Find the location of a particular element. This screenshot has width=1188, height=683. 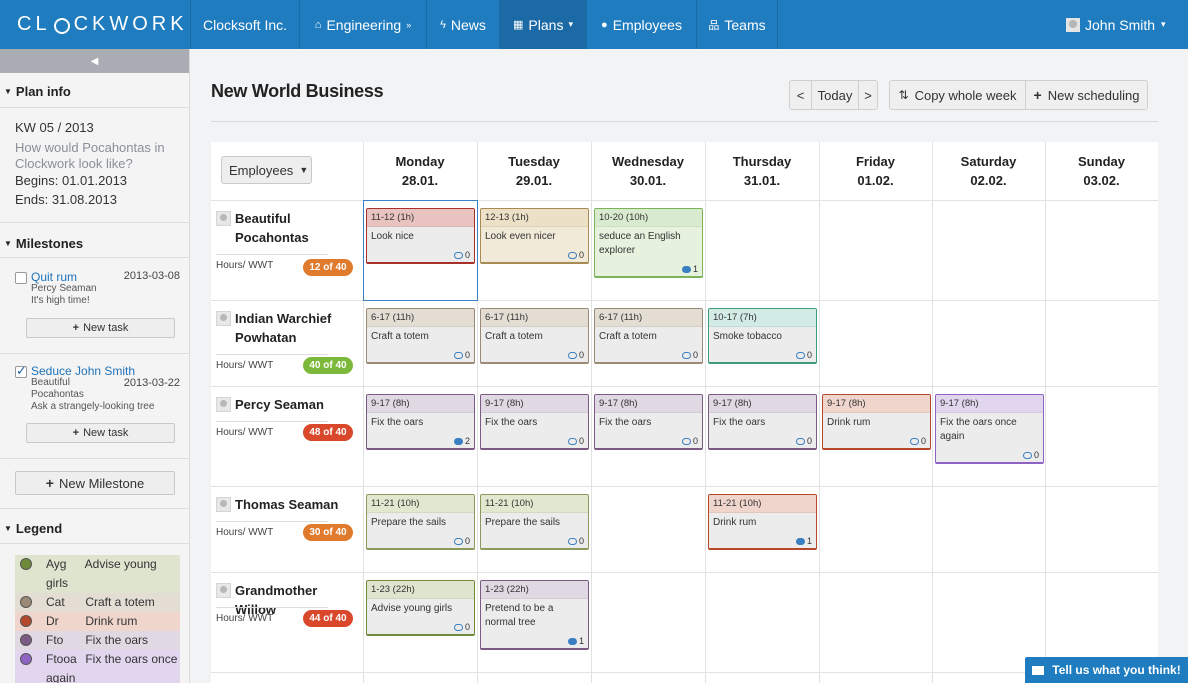

hours-badge: 40 of 40 is located at coordinates (328, 365).